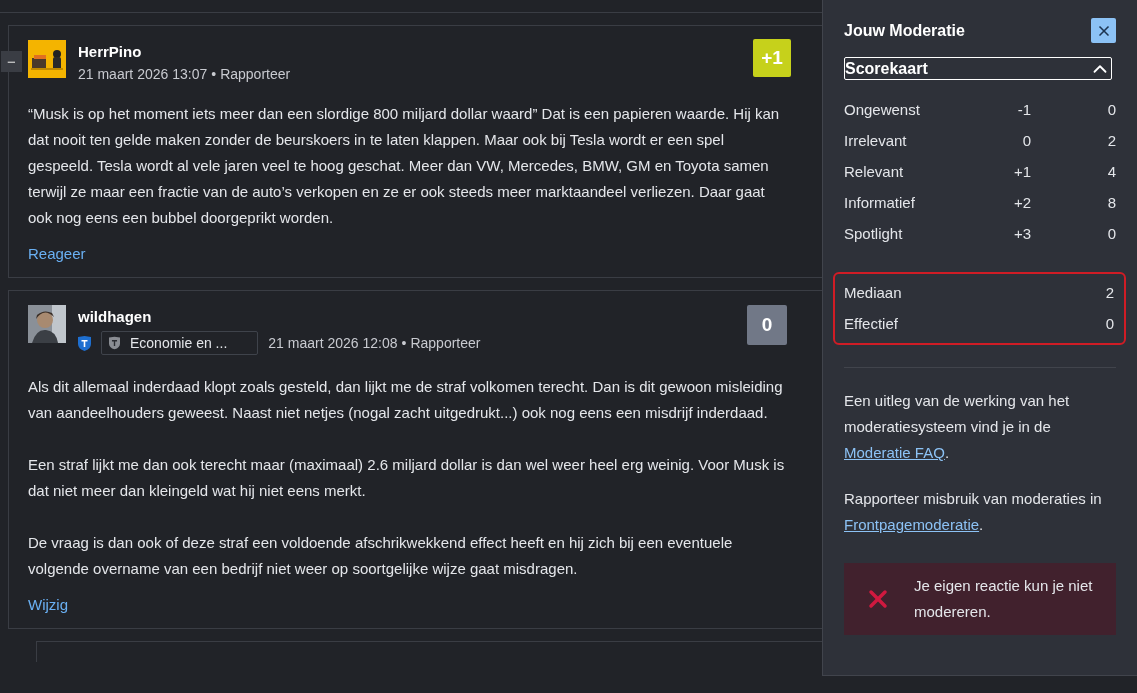  Describe the element at coordinates (11, 61) in the screenshot. I see `collapse-button: −` at that location.